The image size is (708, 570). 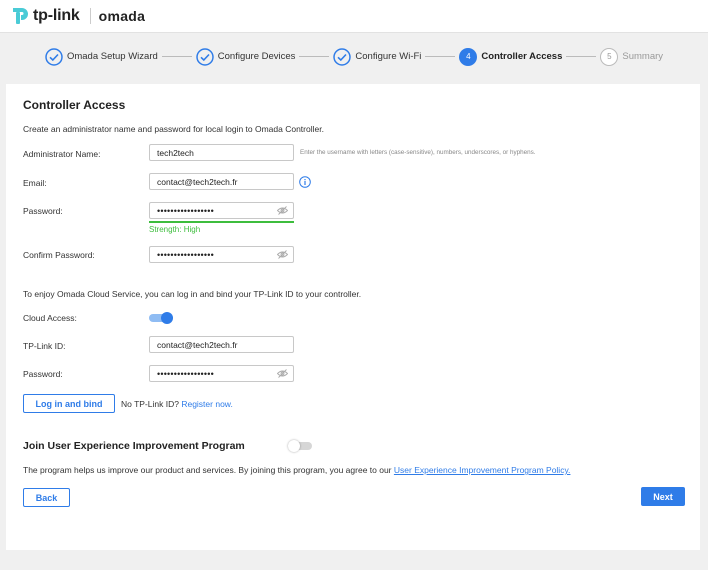 What do you see at coordinates (305, 182) in the screenshot?
I see `info-icon` at bounding box center [305, 182].